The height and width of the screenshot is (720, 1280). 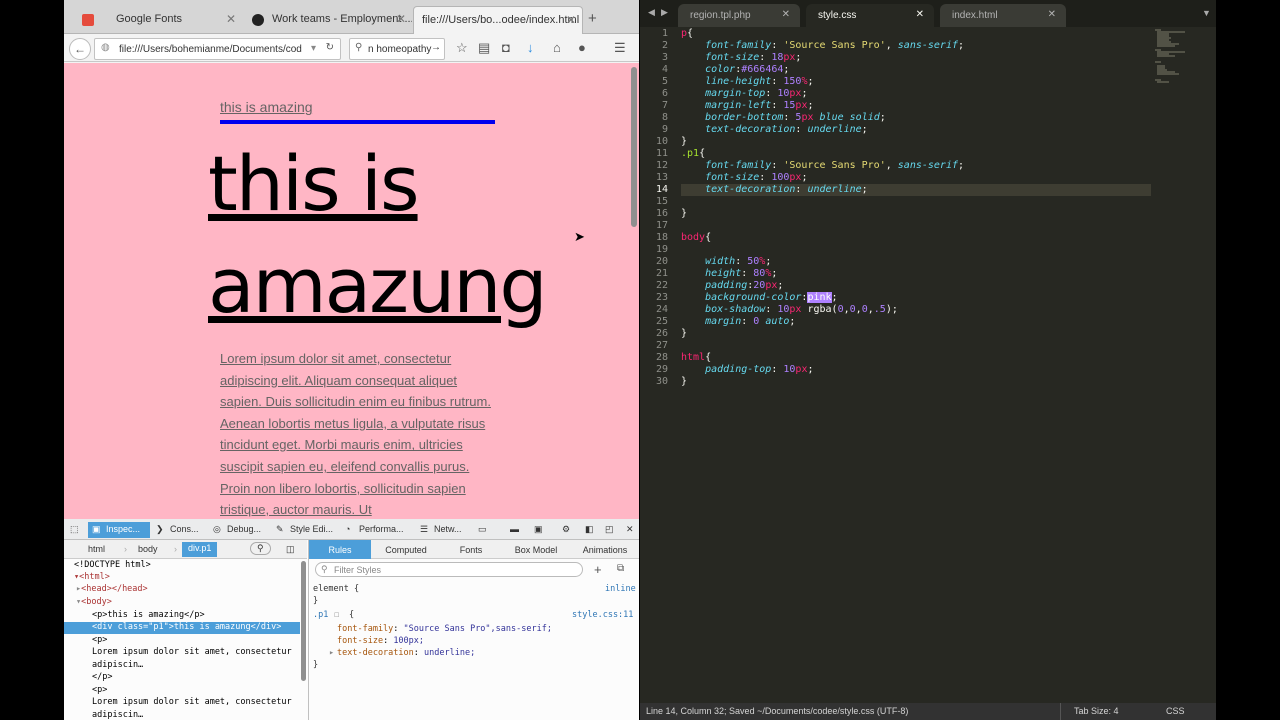 I want to click on dropdown-arrow-icon: ▾, so click(x=313, y=48).